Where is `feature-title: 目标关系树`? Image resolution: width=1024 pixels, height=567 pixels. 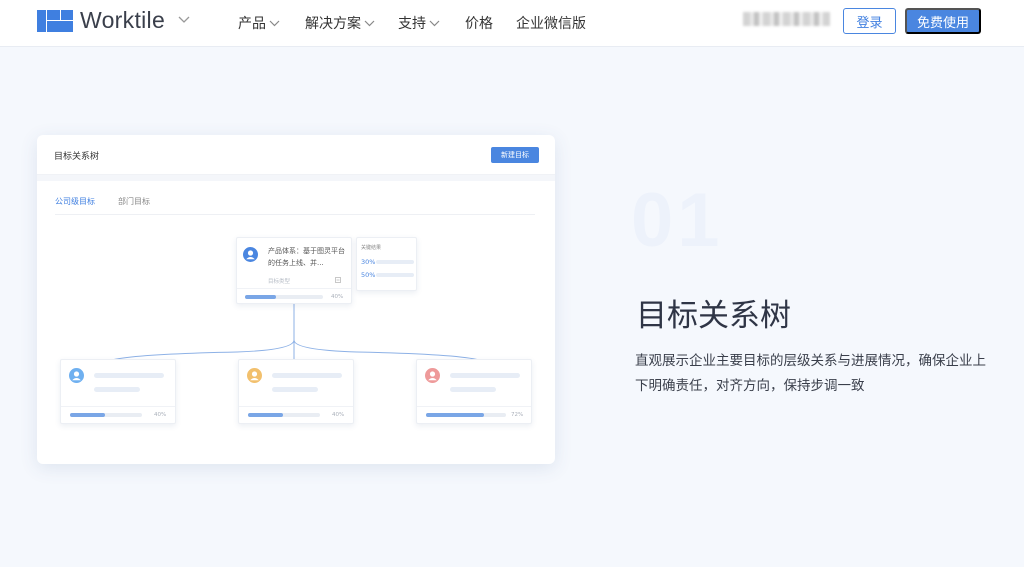
feature-title: 目标关系树 is located at coordinates (713, 316).